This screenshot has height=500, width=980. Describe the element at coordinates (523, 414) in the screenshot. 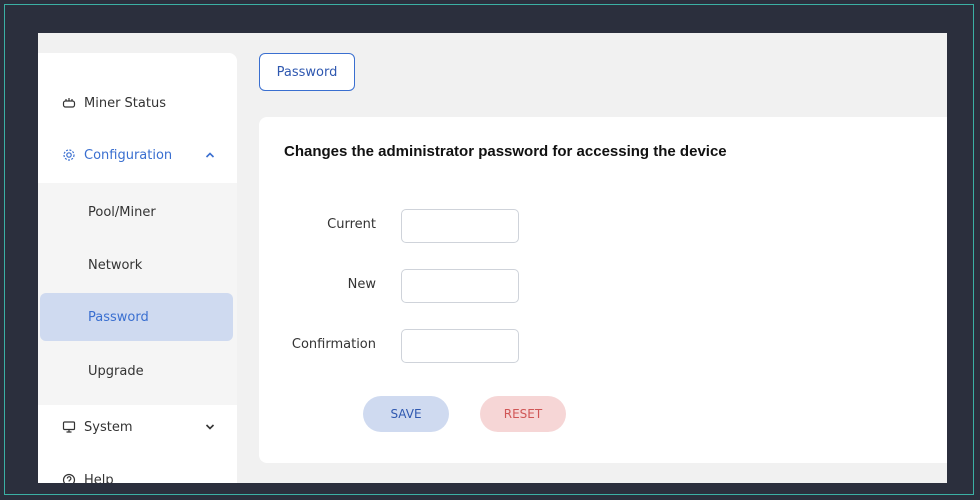

I see `reset-button: RESET` at that location.